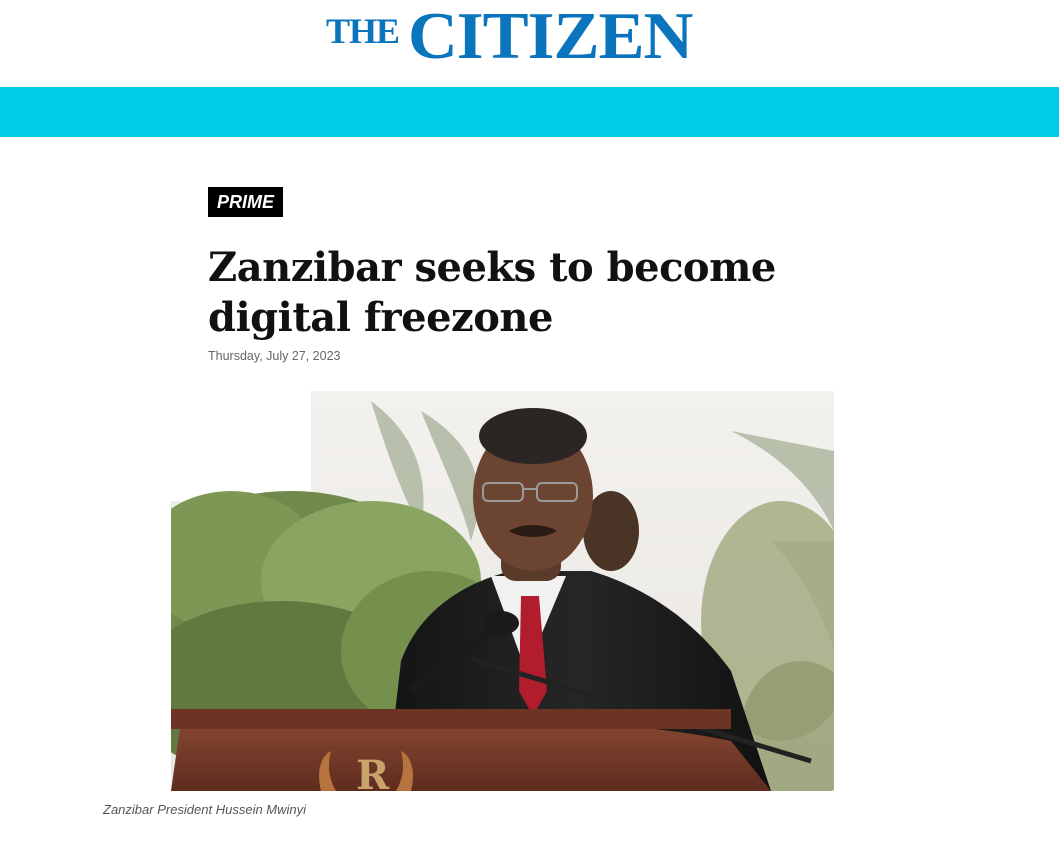 The image size is (1059, 841). What do you see at coordinates (363, 31) in the screenshot?
I see `logo-the-text: THE` at bounding box center [363, 31].